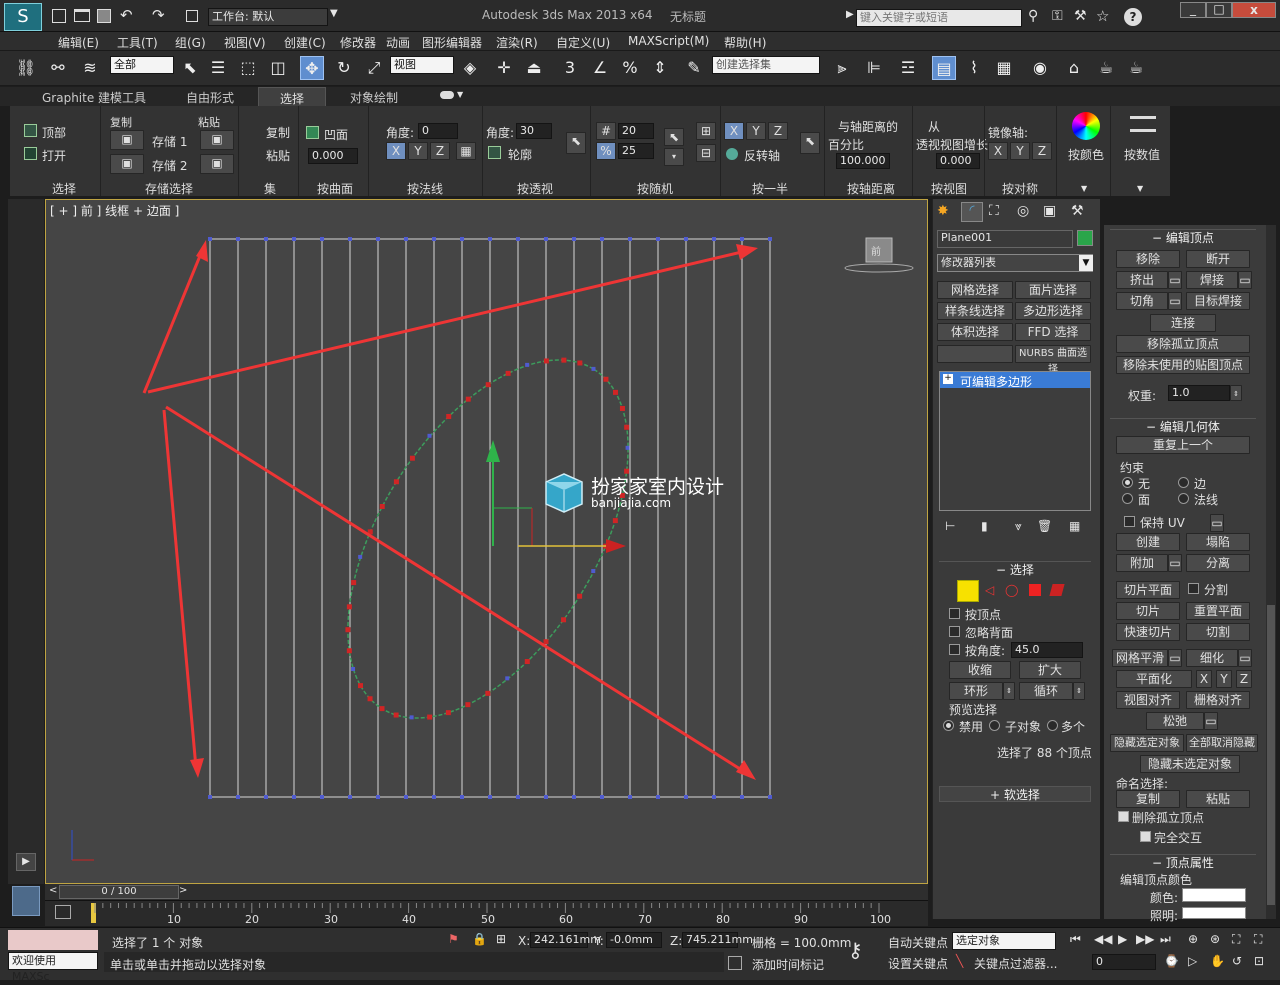 The width and height of the screenshot is (1280, 985). I want to click on planarize-button: 平面化, so click(1154, 679).